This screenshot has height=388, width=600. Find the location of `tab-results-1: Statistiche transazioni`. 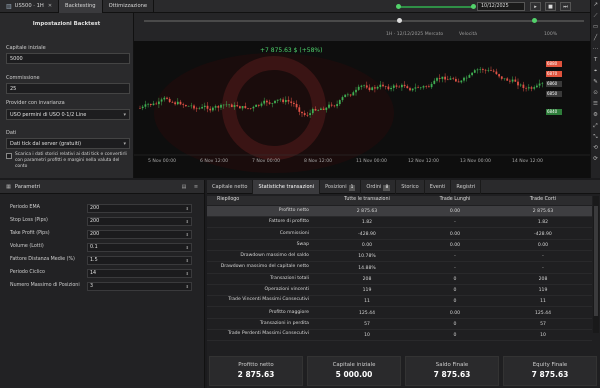

tab-results-1: Statistiche transazioni is located at coordinates (287, 186).